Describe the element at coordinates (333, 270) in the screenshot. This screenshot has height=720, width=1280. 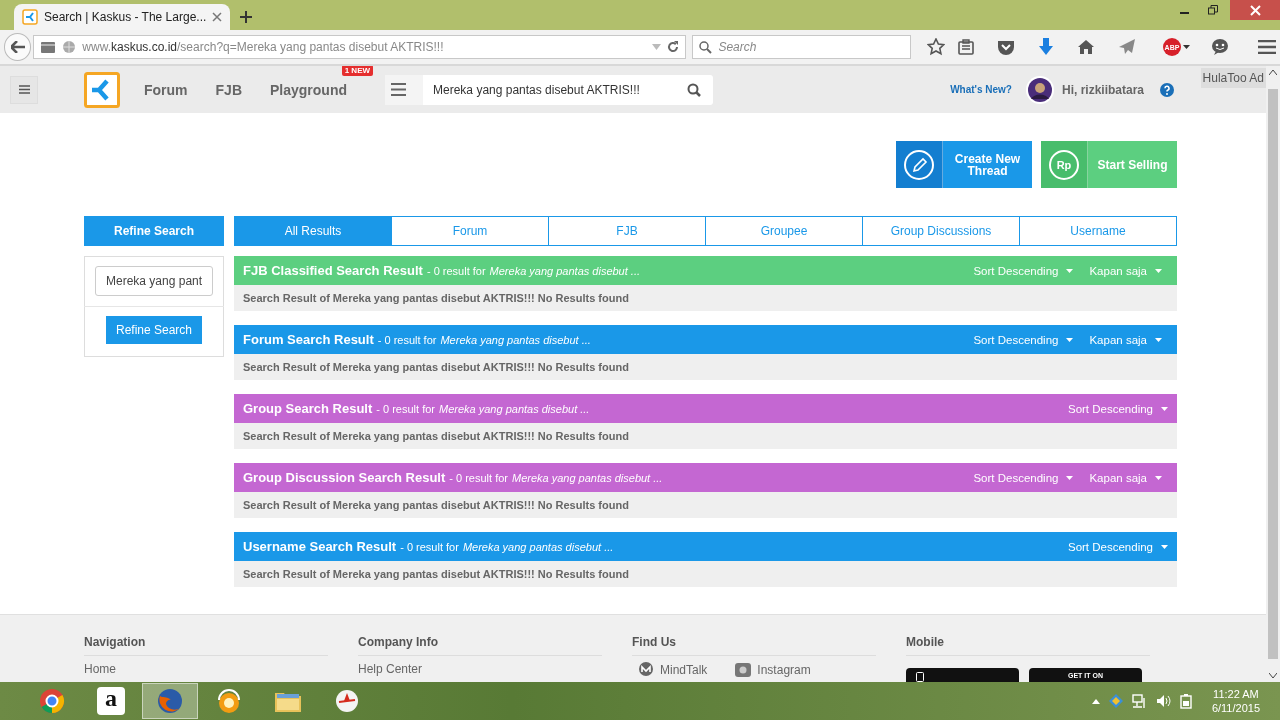
I see `result-title: FJB Classified Search Result` at that location.